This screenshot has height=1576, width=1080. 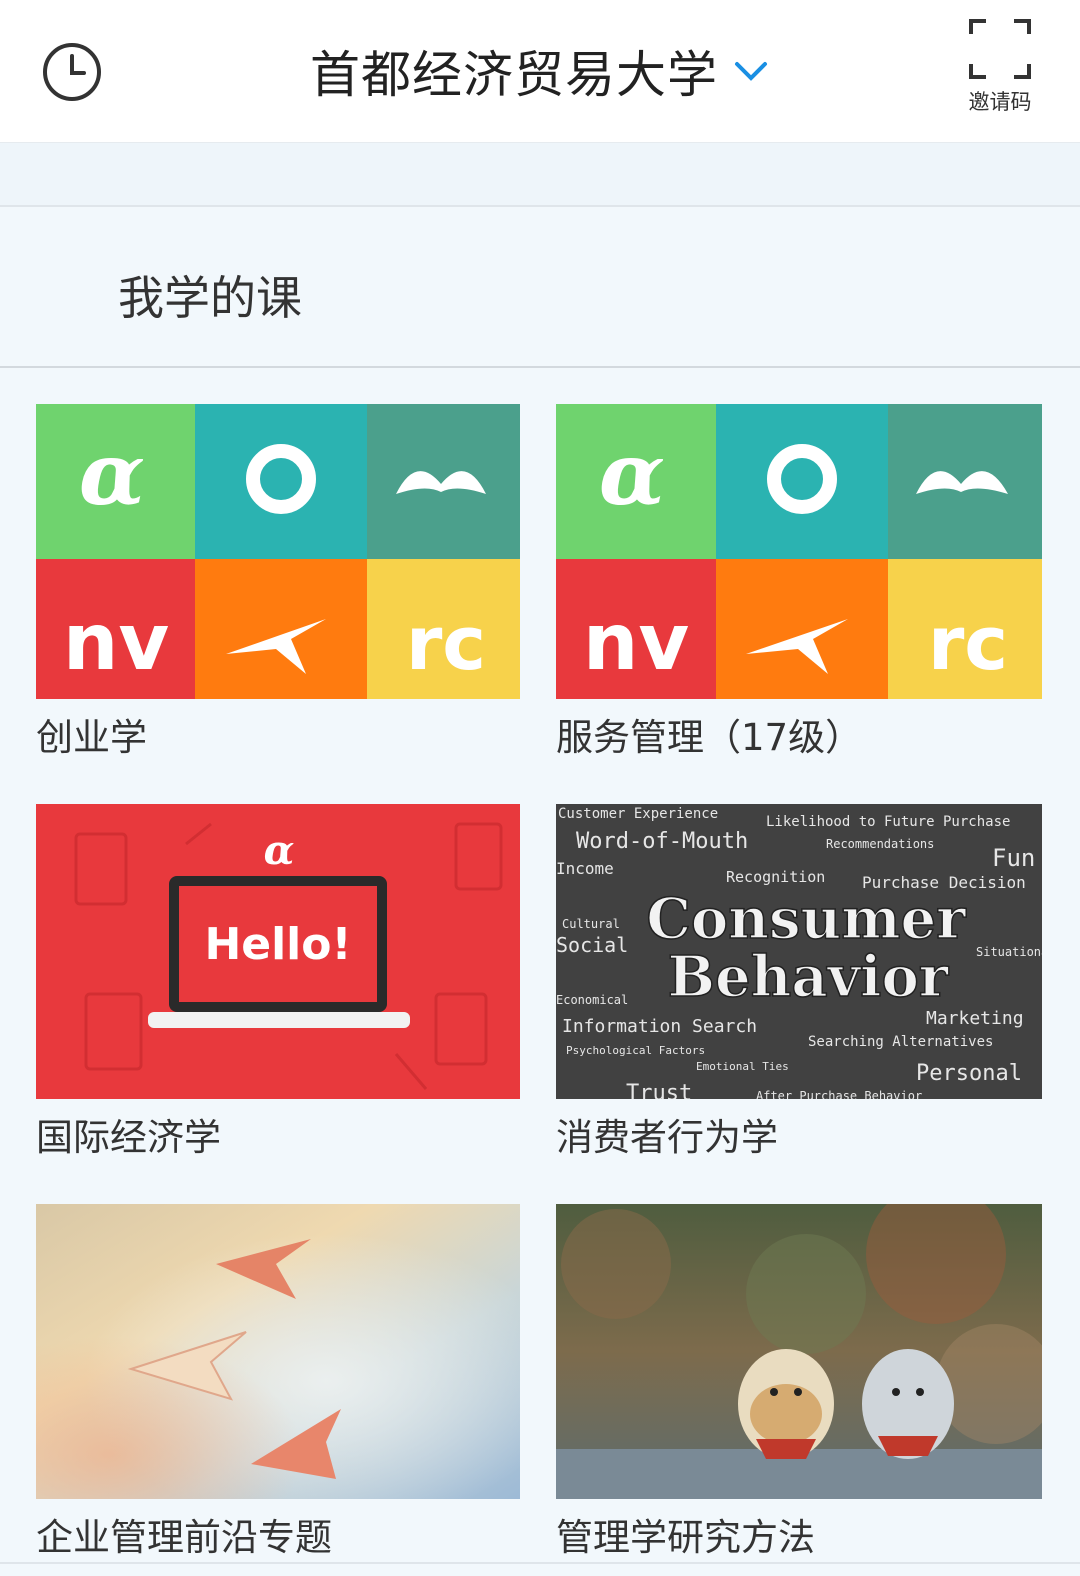 What do you see at coordinates (975, 1018) in the screenshot?
I see `chalk-word: Marketing` at bounding box center [975, 1018].